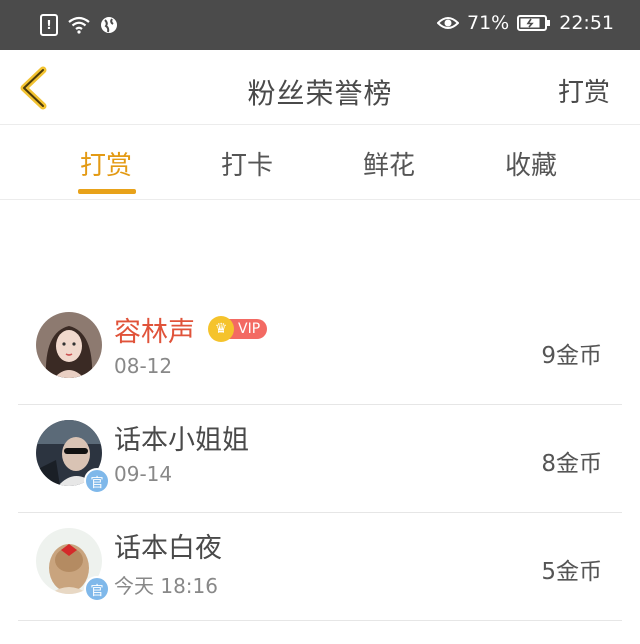 Image resolution: width=640 pixels, height=644 pixels. I want to click on user-name: 话本白夜, so click(168, 548).